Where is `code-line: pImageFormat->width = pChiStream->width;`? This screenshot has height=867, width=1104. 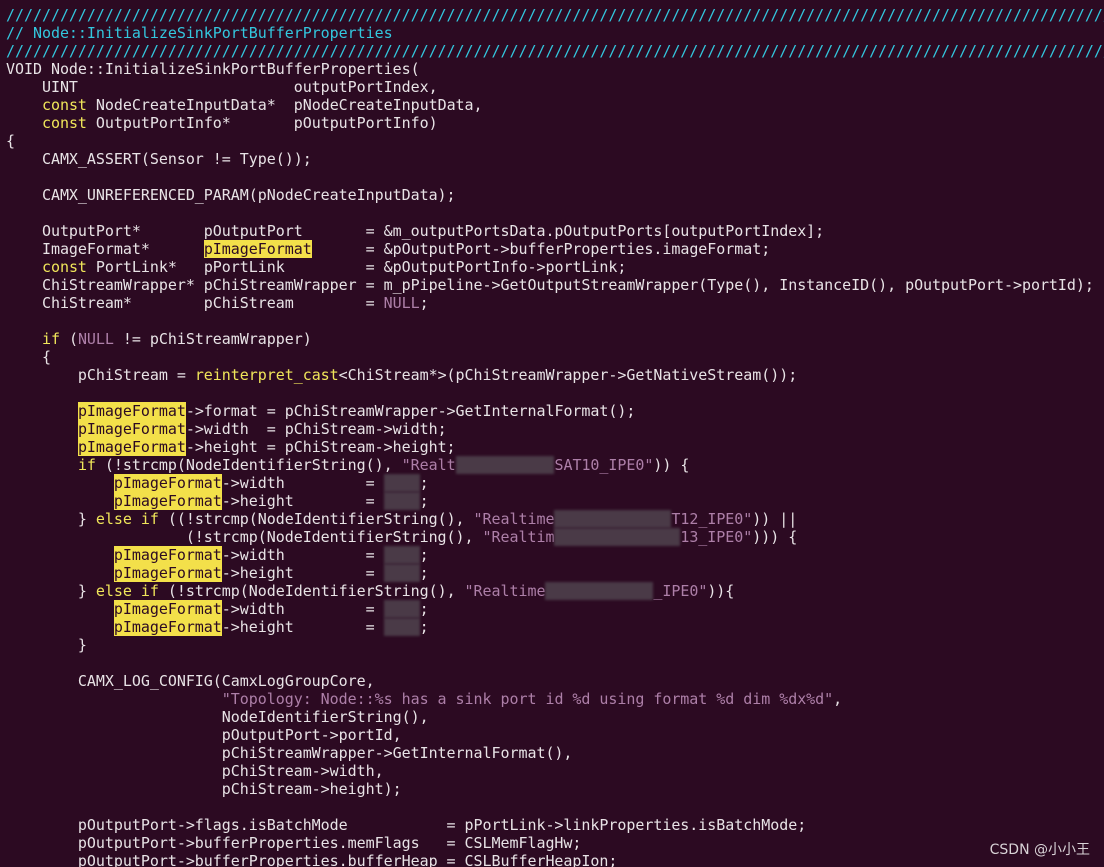
code-line: pImageFormat->width = pChiStream->width; is located at coordinates (555, 429).